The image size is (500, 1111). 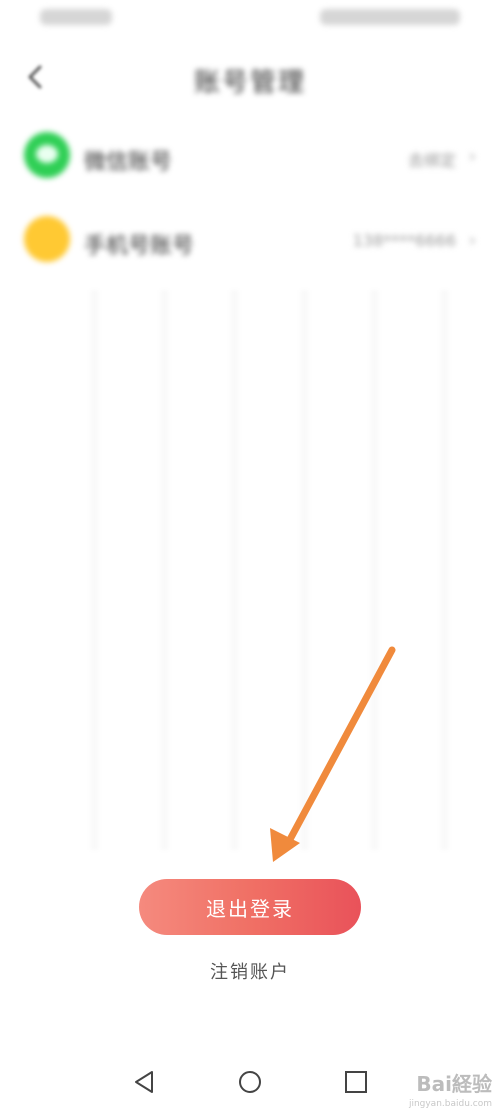 I want to click on watermark-site: jingyan.baidu.com, so click(x=450, y=1104).